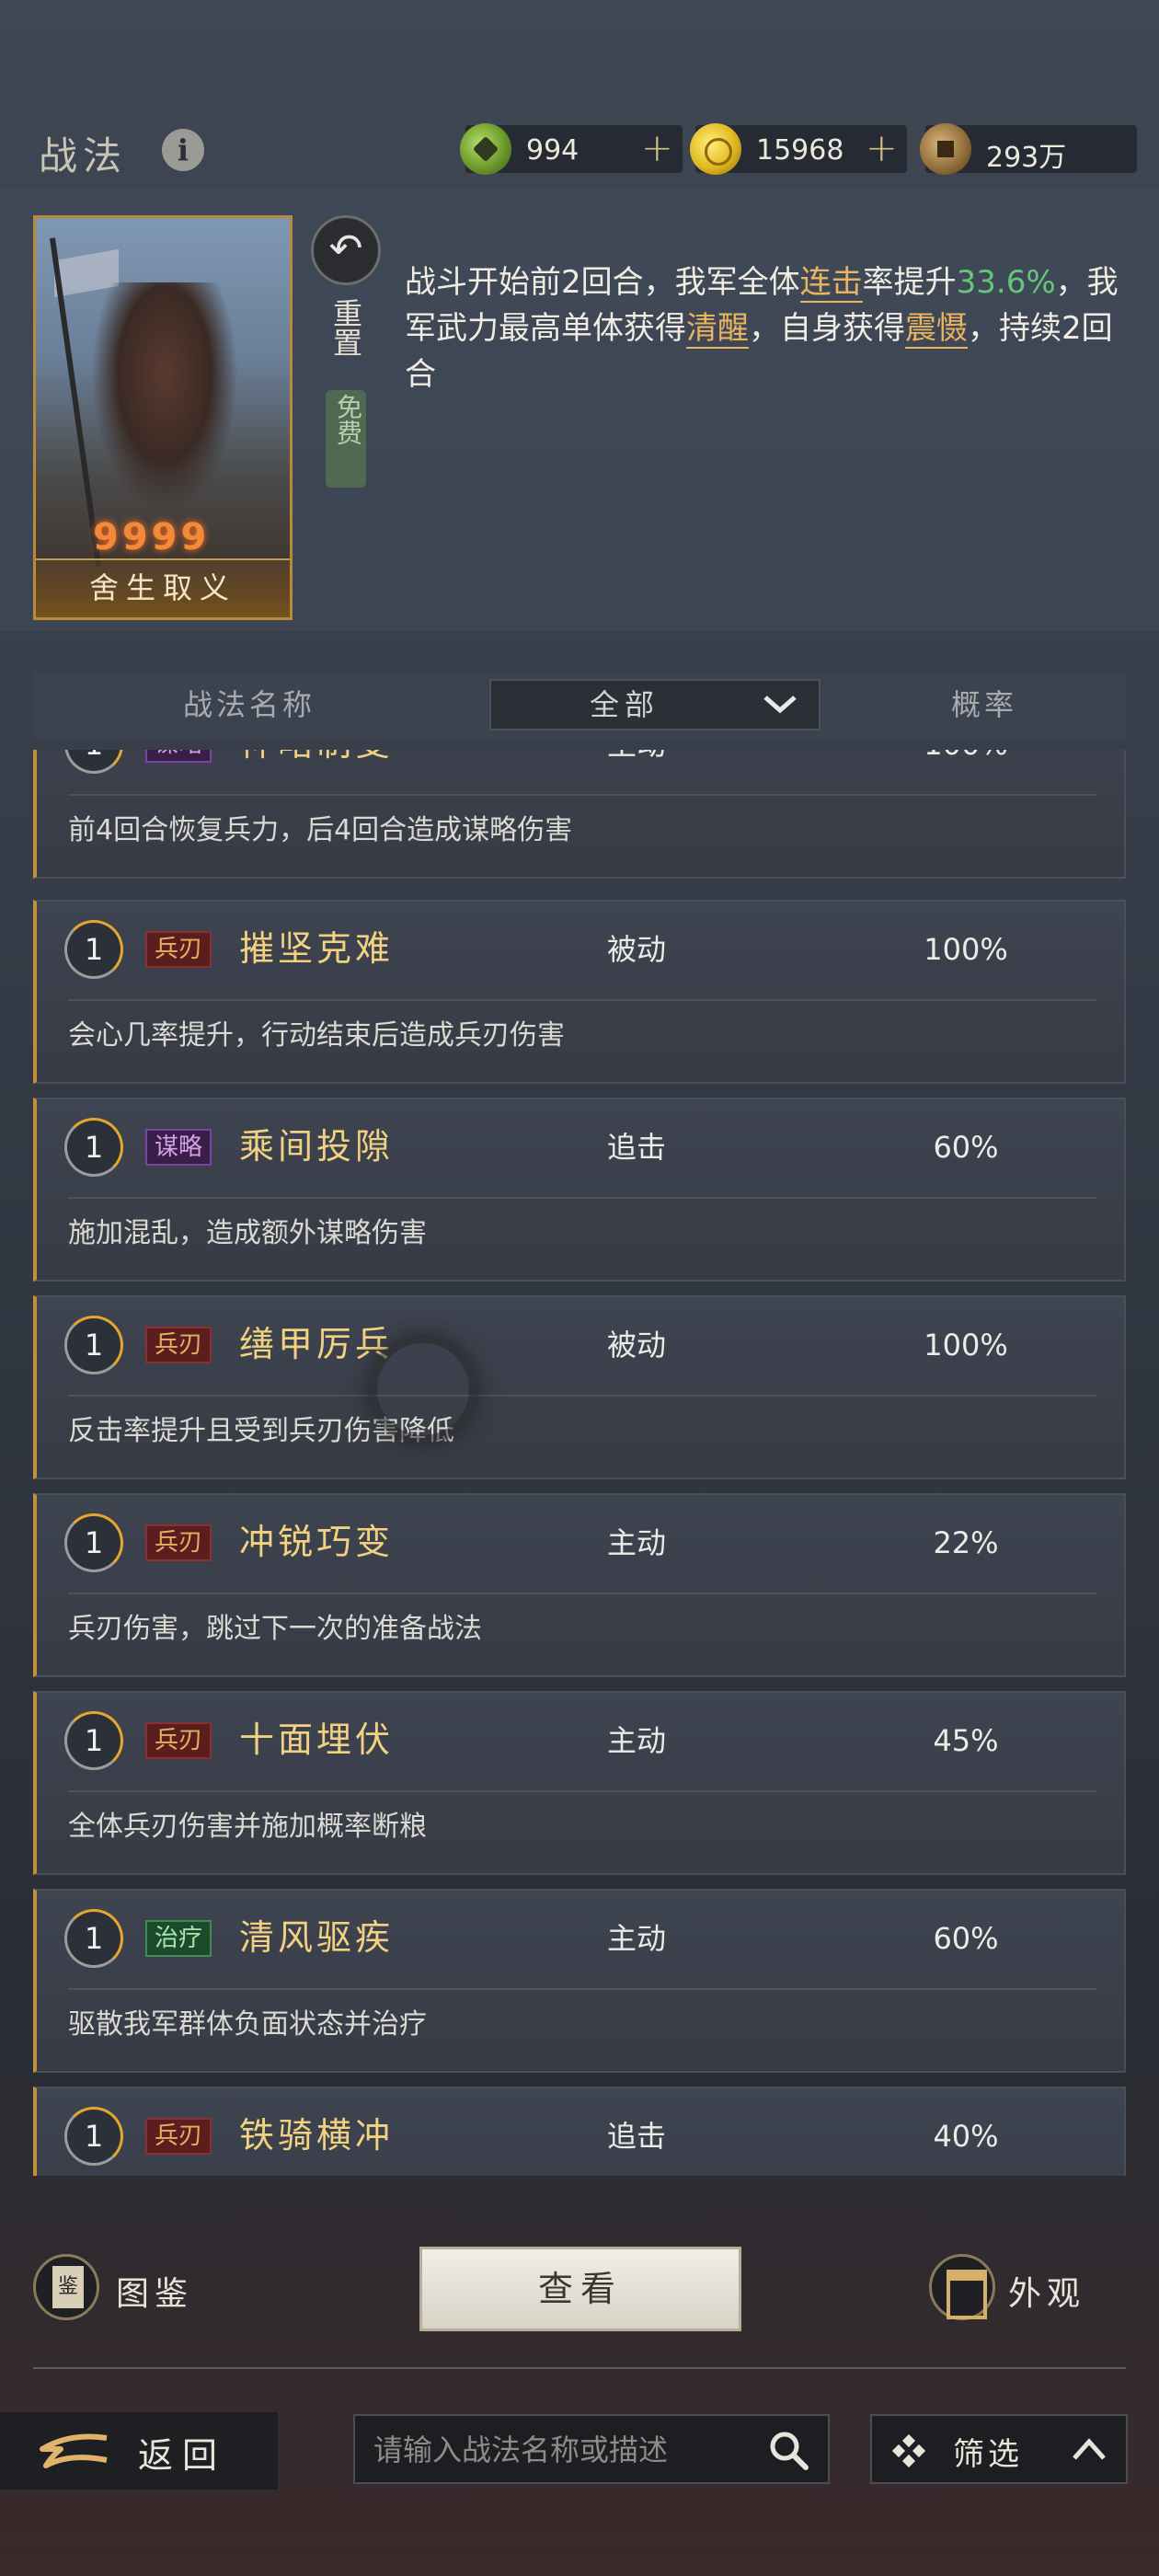  What do you see at coordinates (717, 329) in the screenshot?
I see `keyword-awake: 清醒` at bounding box center [717, 329].